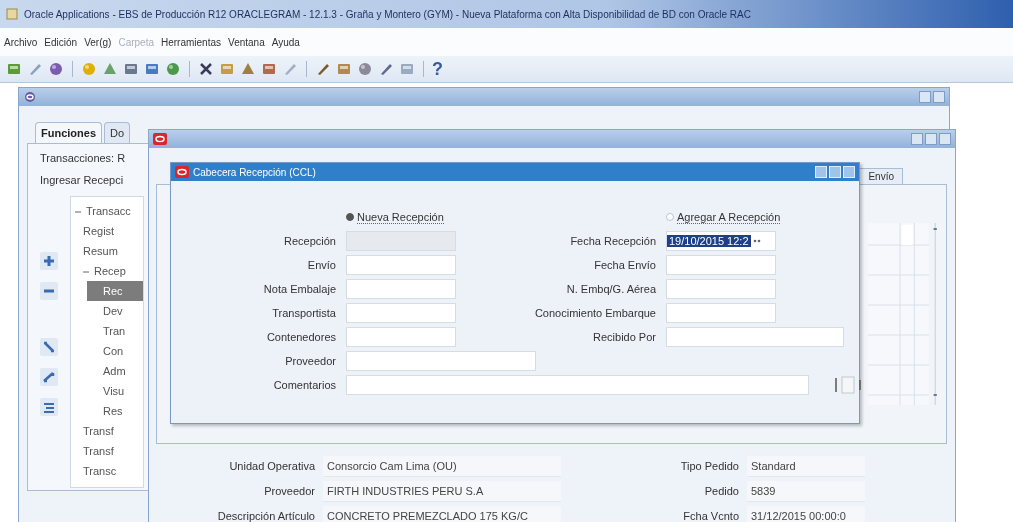  I want to click on tree-item: Visu, so click(115, 391).